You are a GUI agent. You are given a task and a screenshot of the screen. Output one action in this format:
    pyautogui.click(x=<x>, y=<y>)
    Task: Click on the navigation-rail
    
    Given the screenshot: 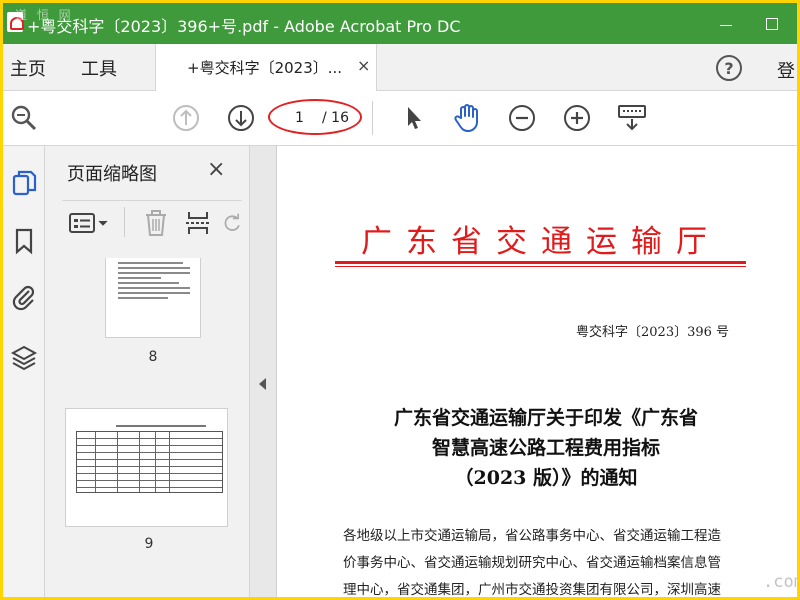 What is the action you would take?
    pyautogui.click(x=24, y=371)
    